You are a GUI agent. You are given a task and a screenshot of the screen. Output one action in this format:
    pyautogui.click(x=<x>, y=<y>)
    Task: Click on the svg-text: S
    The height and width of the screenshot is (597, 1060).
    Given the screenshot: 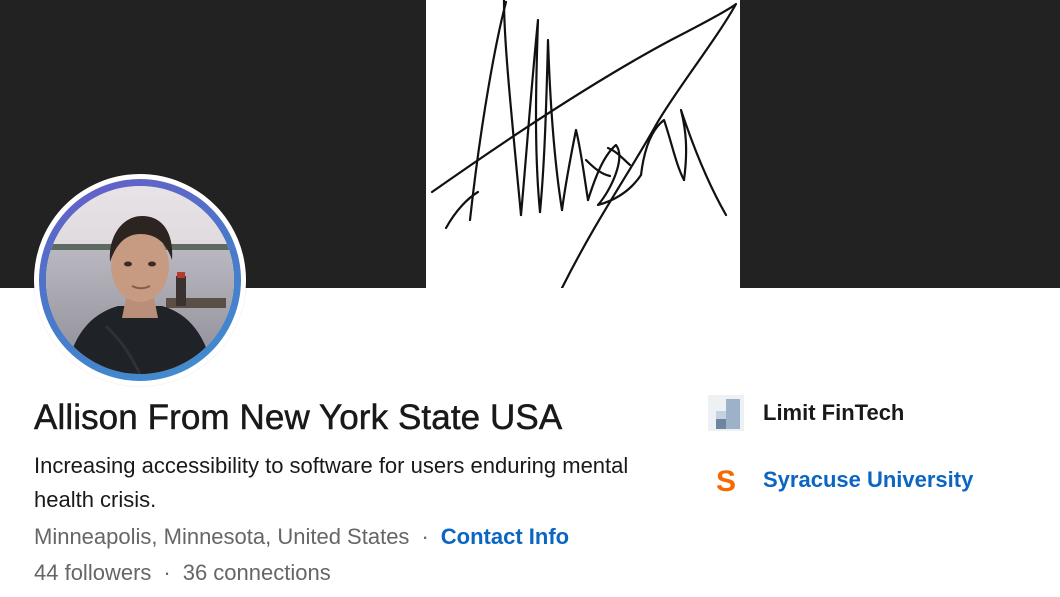 What is the action you would take?
    pyautogui.click(x=726, y=481)
    